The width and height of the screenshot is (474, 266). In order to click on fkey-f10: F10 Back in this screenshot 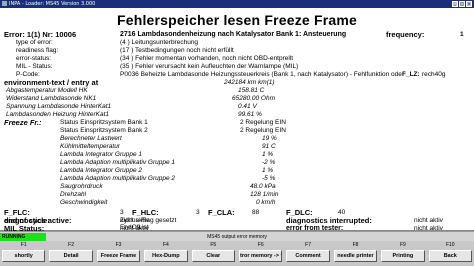, I will do `click(450, 253)`.